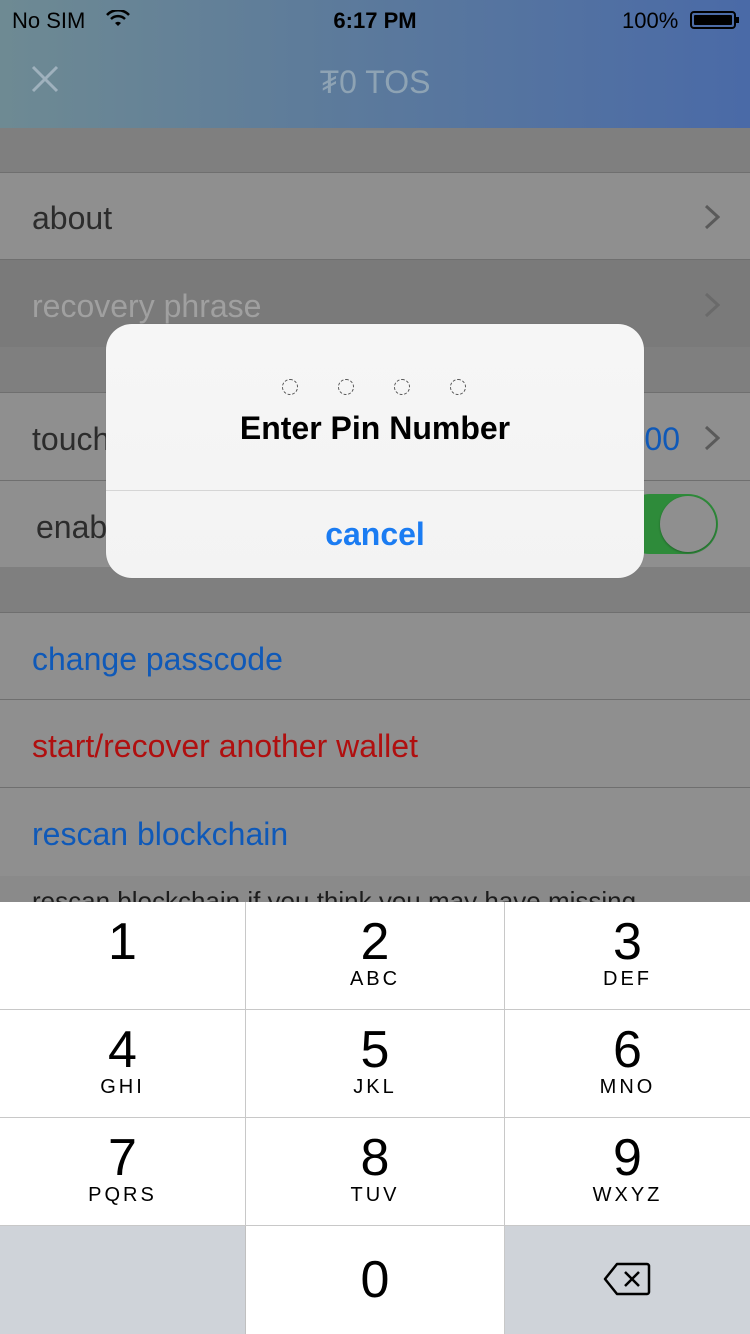 Image resolution: width=750 pixels, height=1334 pixels. I want to click on key-letters: ABC, so click(375, 979).